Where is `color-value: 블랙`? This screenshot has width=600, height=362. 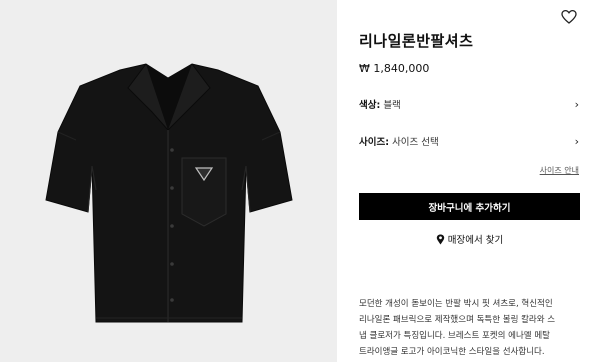
color-value: 블랙 is located at coordinates (392, 105).